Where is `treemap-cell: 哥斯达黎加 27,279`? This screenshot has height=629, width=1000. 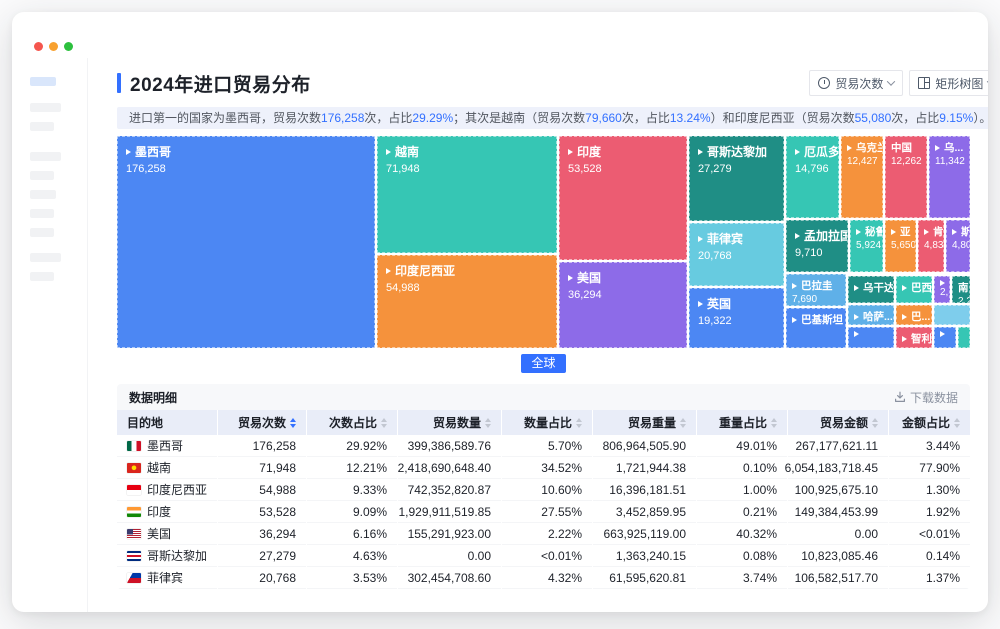 treemap-cell: 哥斯达黎加 27,279 is located at coordinates (736, 178).